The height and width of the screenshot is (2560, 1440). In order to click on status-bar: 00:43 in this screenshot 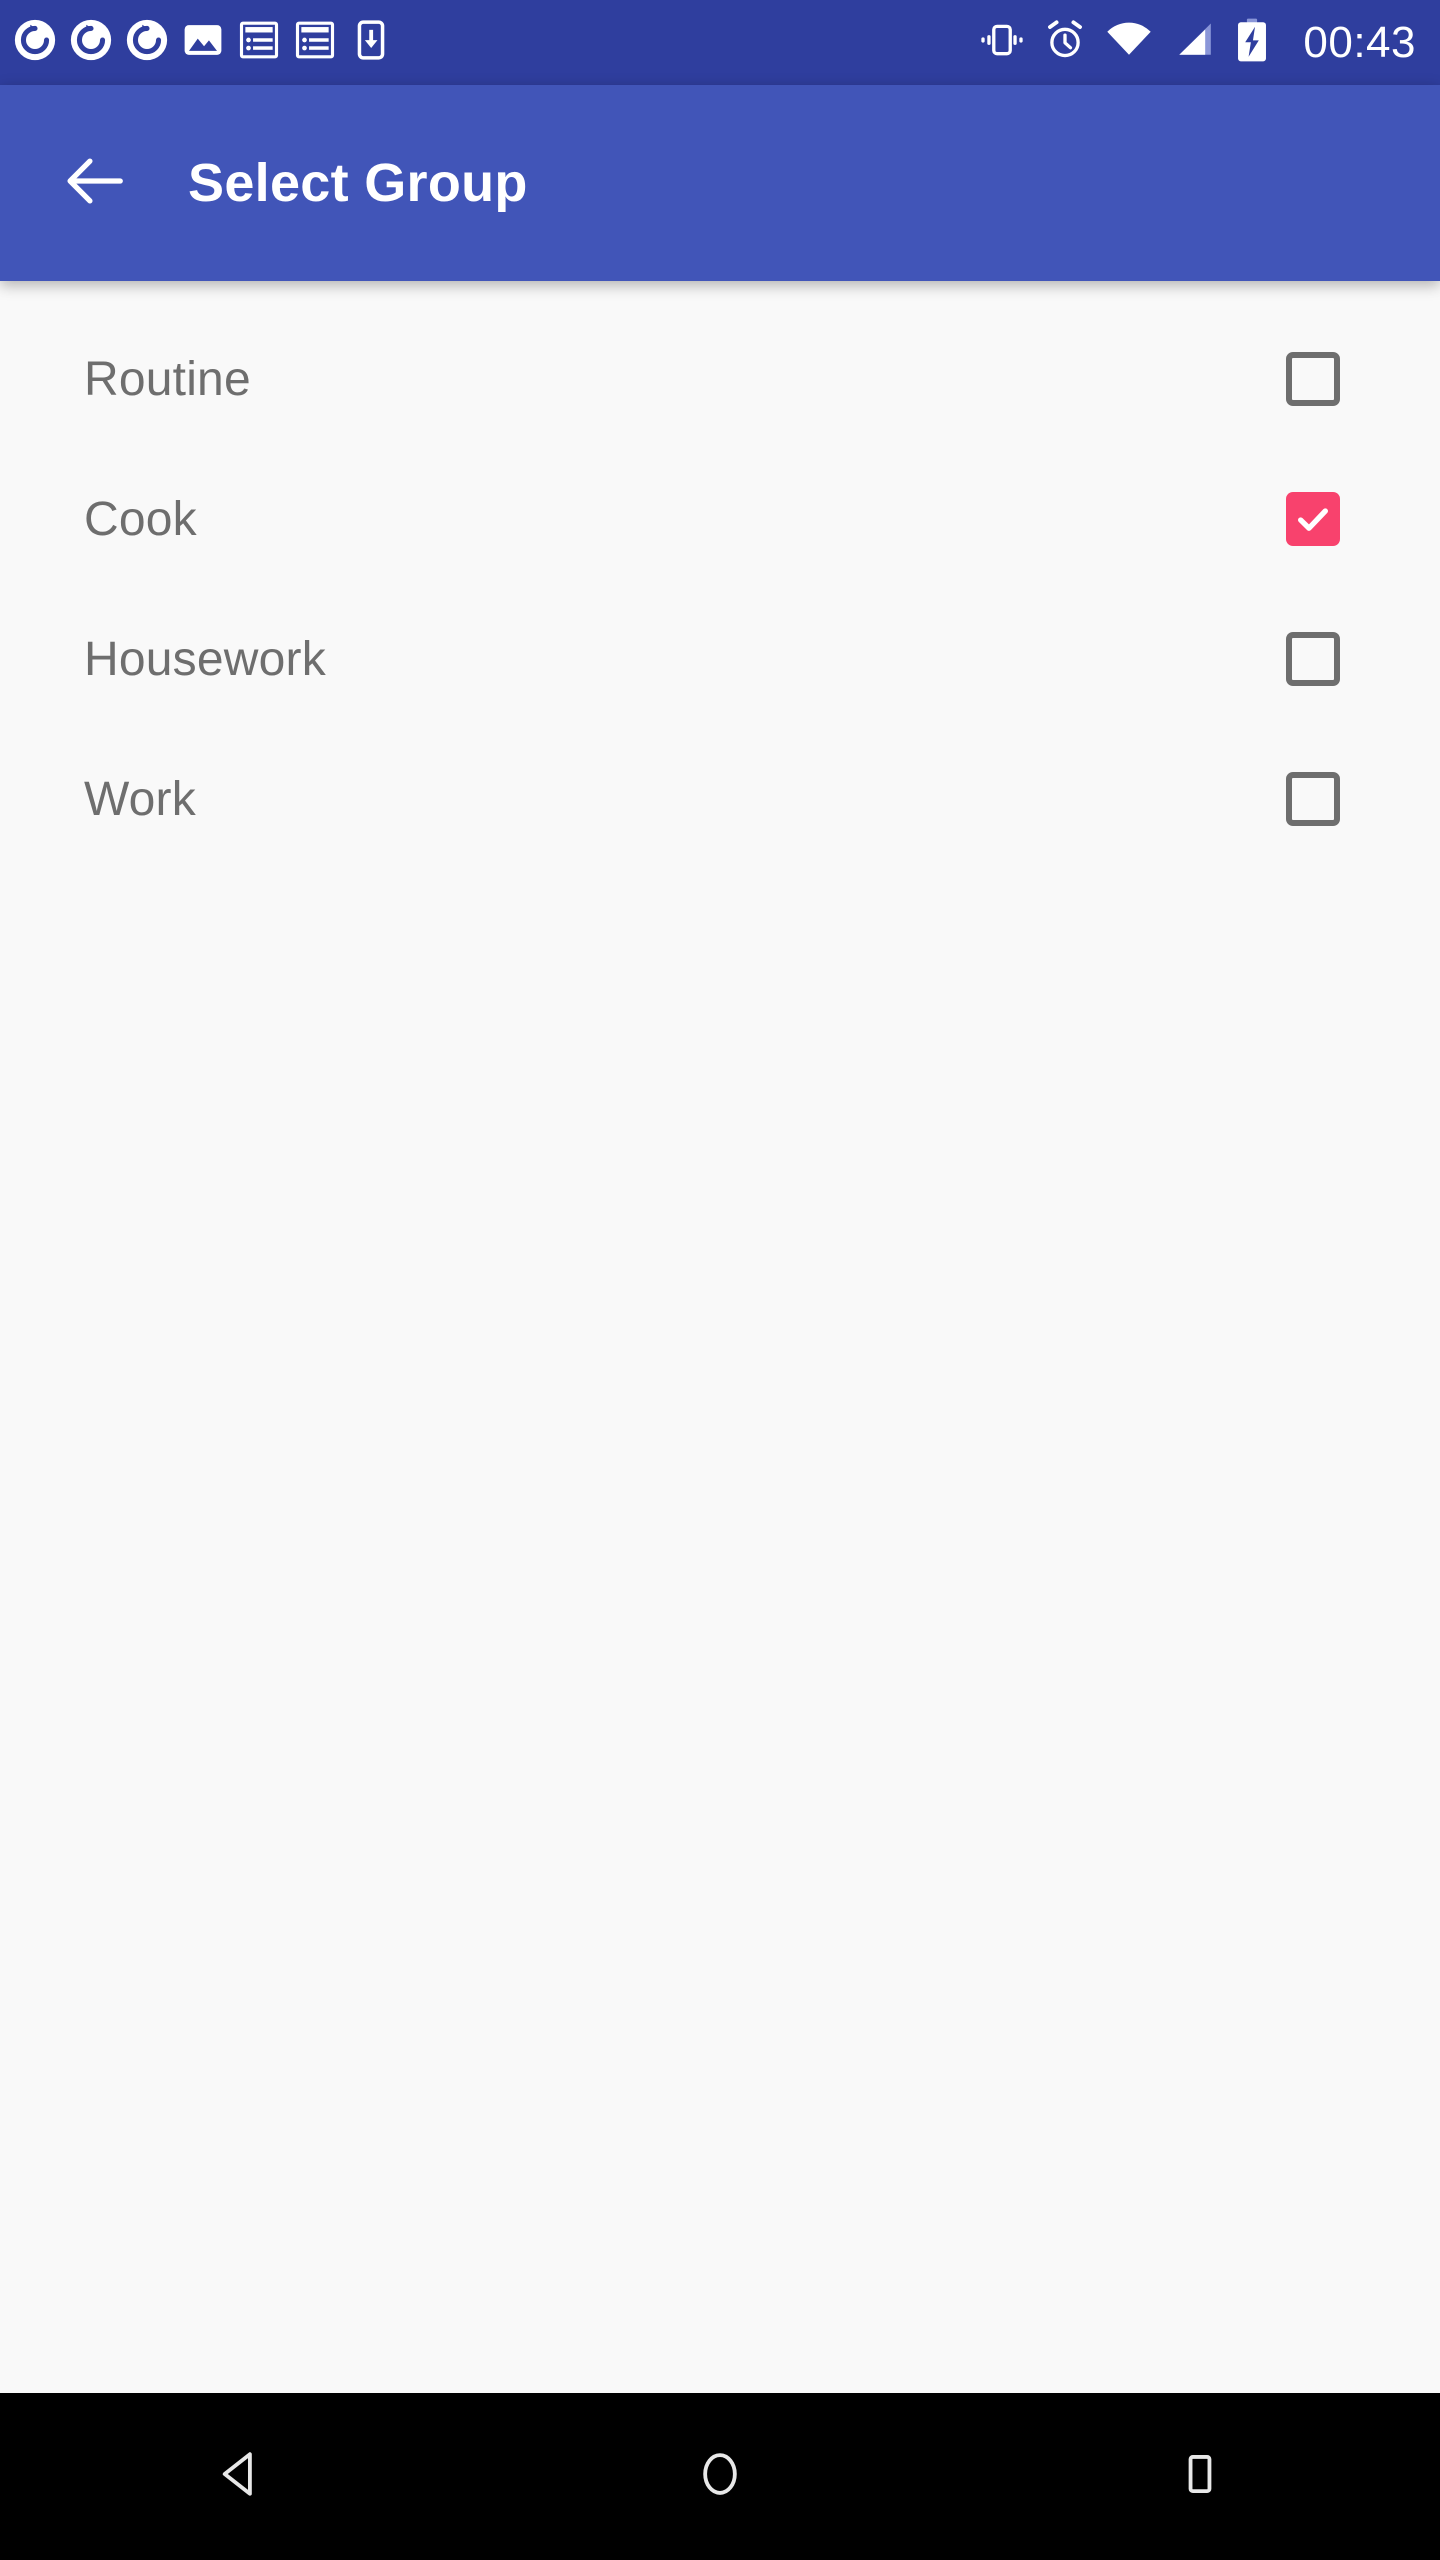, I will do `click(720, 42)`.